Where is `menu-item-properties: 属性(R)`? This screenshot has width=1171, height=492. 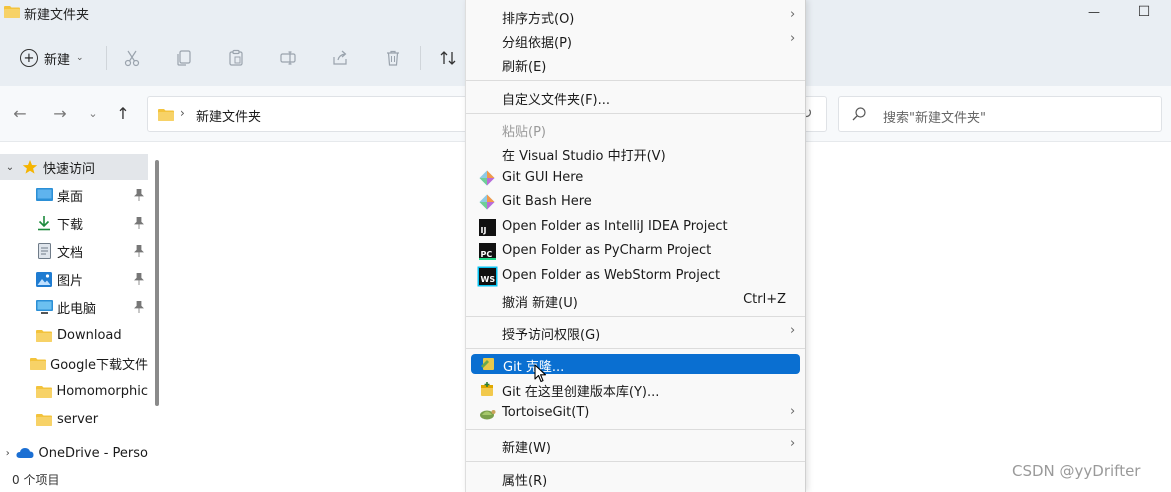 menu-item-properties: 属性(R) is located at coordinates (636, 478).